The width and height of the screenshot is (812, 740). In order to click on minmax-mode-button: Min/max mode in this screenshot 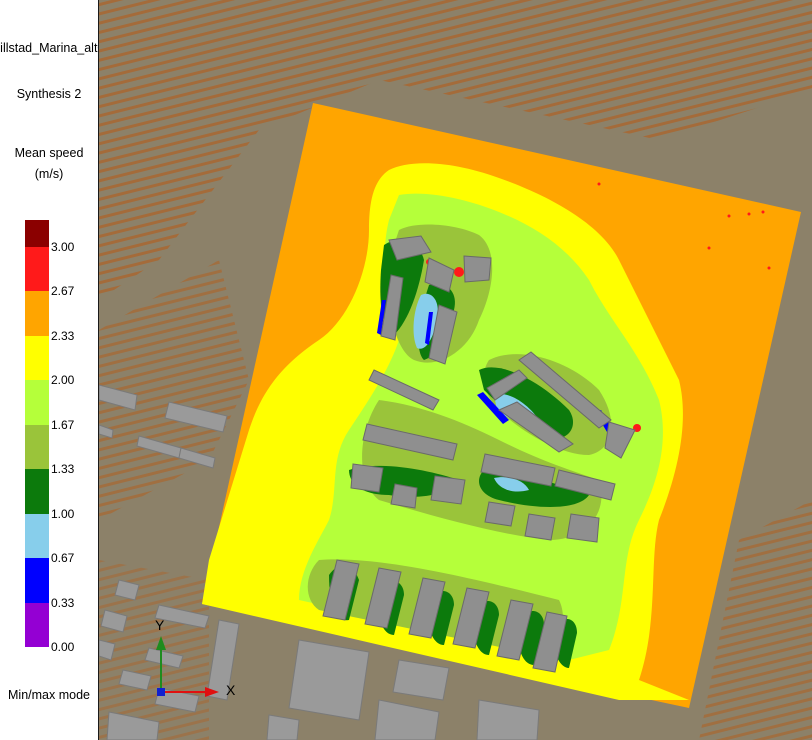, I will do `click(49, 695)`.